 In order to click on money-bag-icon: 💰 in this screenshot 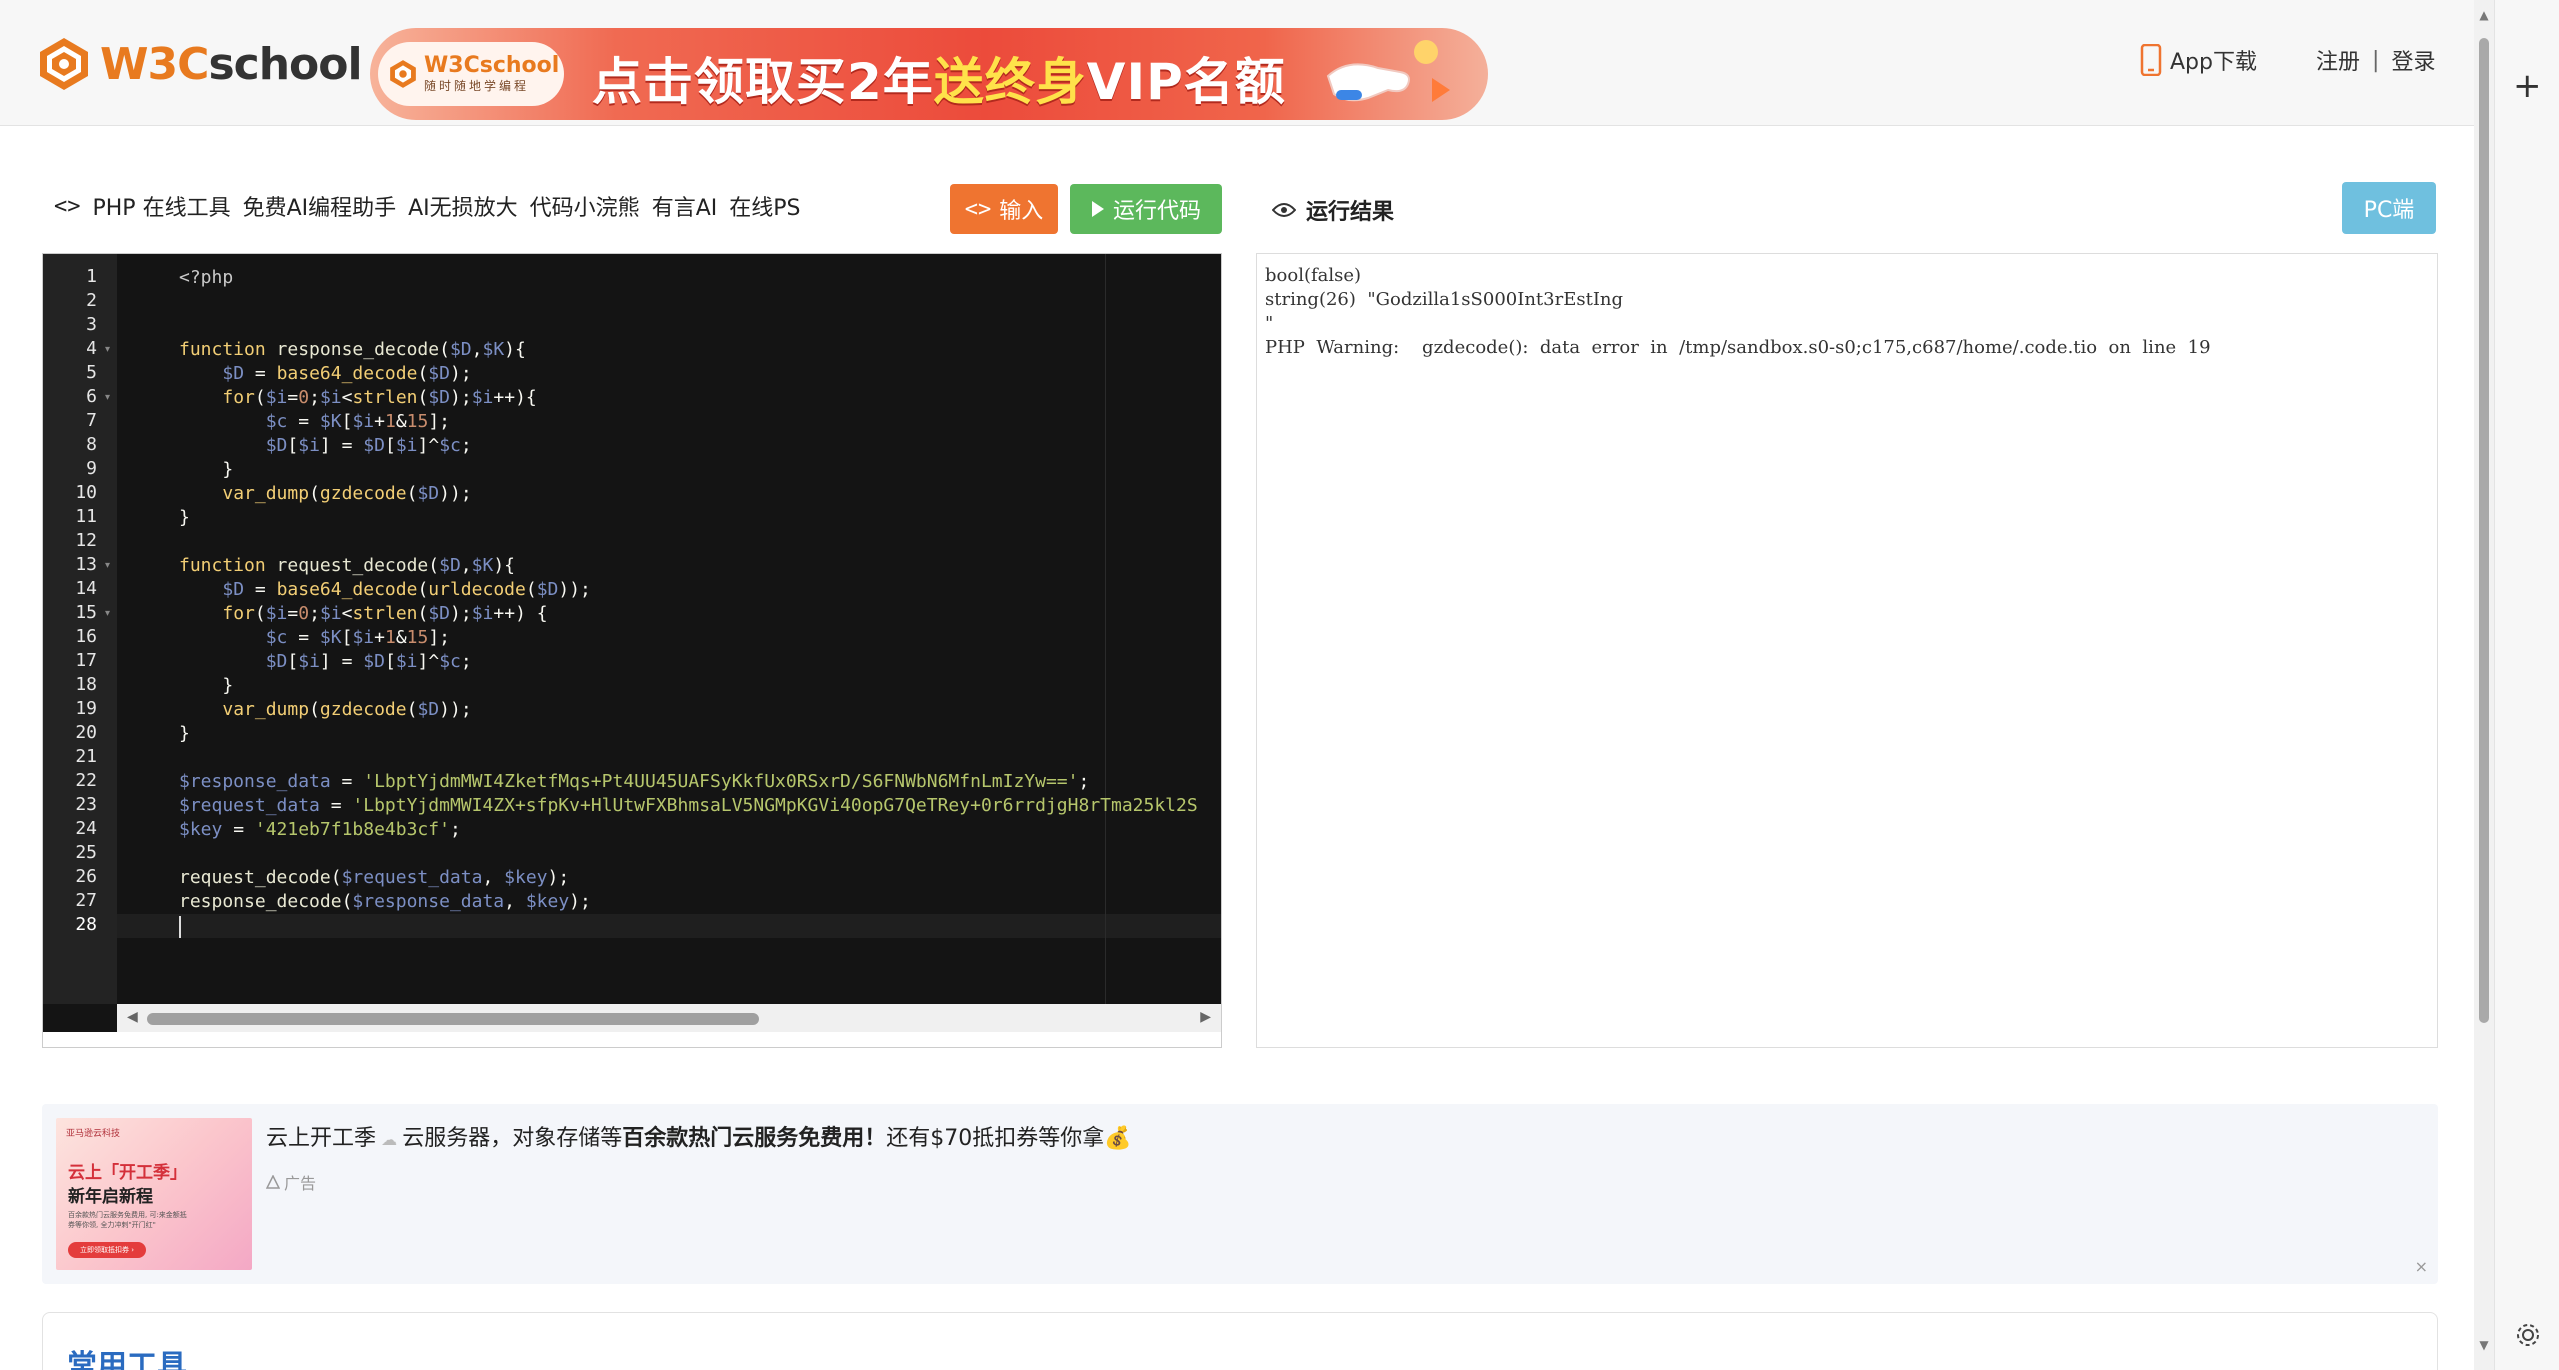, I will do `click(1118, 1138)`.